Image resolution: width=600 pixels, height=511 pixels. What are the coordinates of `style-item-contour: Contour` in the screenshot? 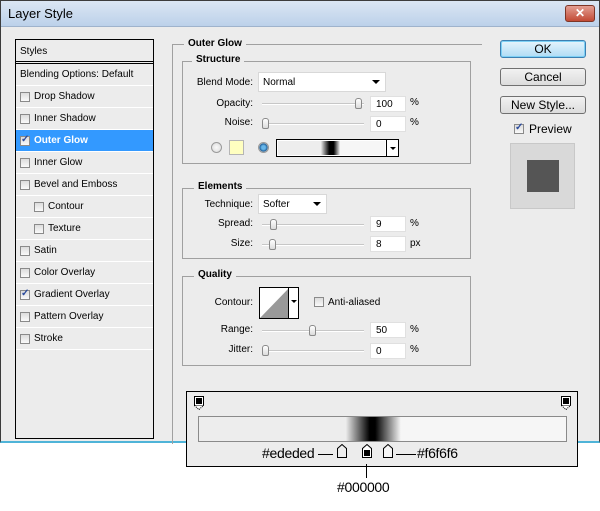 It's located at (84, 207).